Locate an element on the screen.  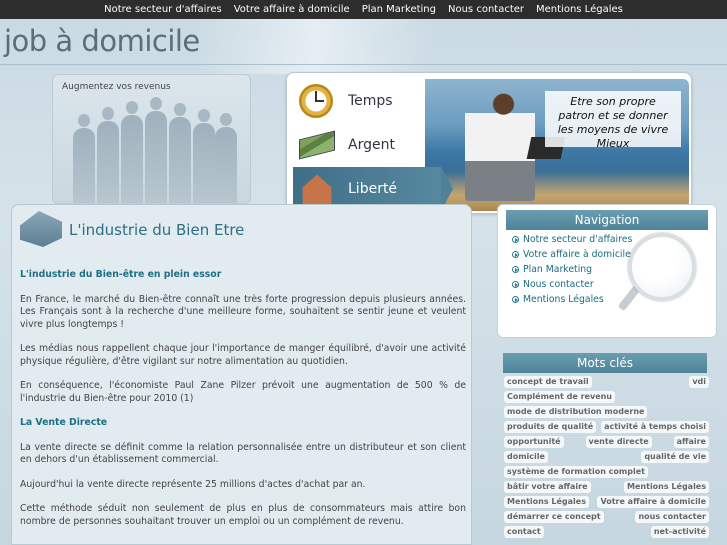
building-icon is located at coordinates (41, 229).